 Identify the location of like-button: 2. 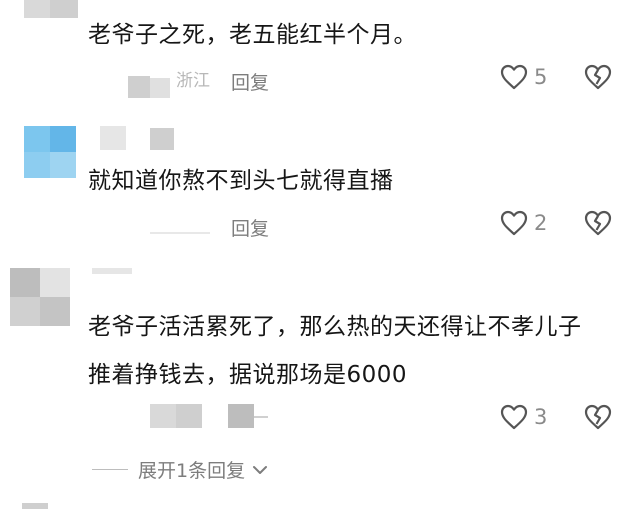
(523, 223).